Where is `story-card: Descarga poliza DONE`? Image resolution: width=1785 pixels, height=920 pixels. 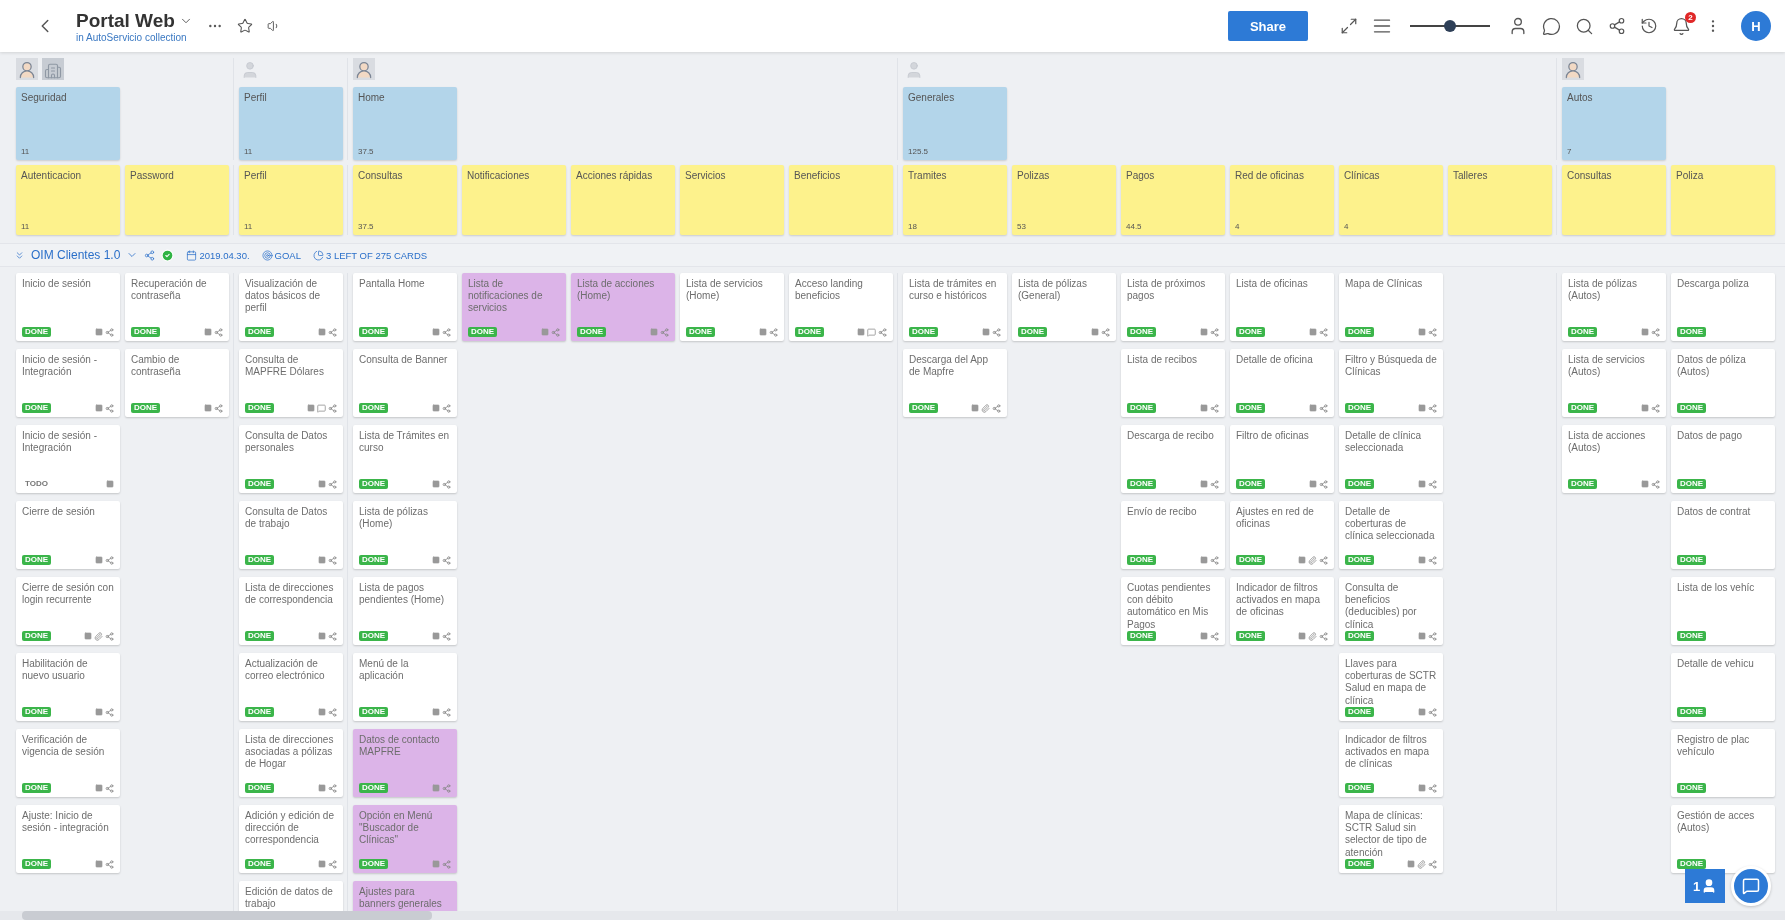
story-card: Descarga poliza DONE is located at coordinates (1723, 307).